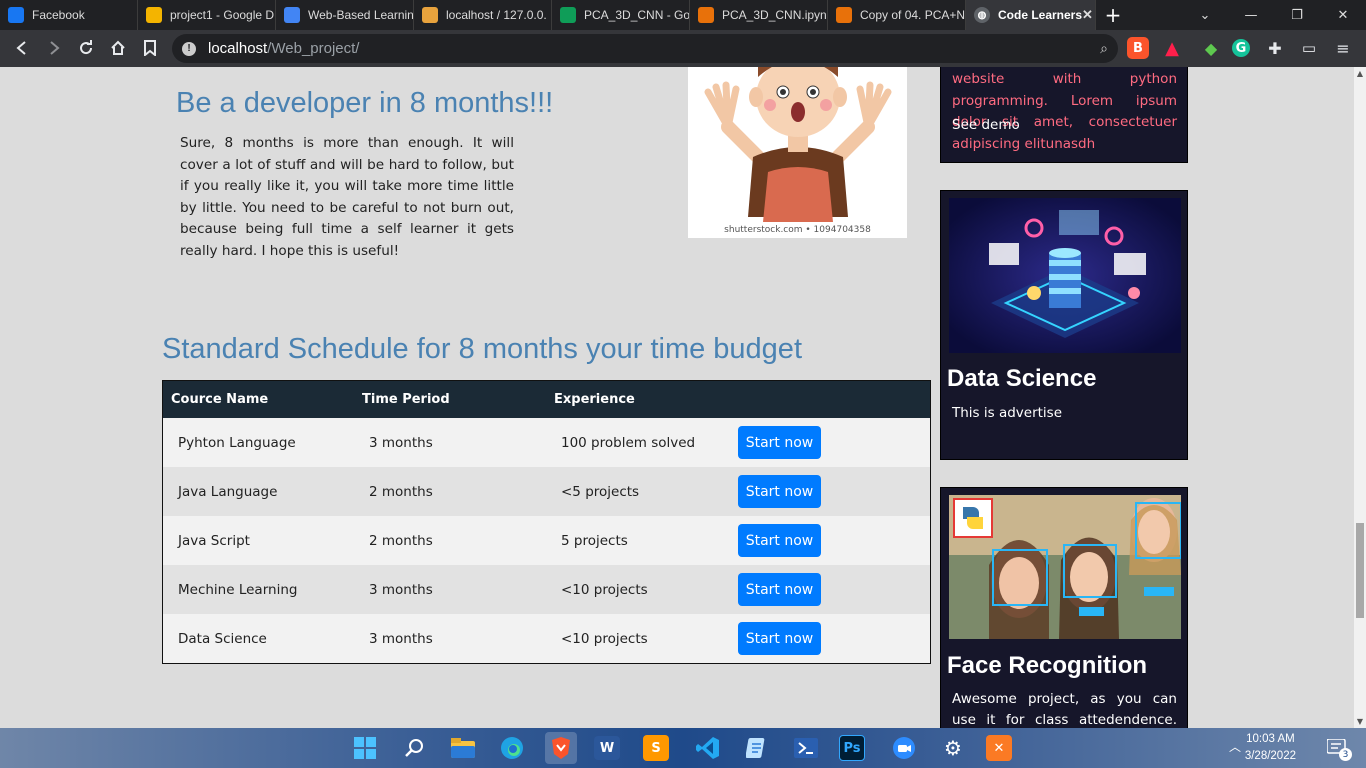 Image resolution: width=1366 pixels, height=768 pixels. Describe the element at coordinates (1343, 48) in the screenshot. I see `menu-icon: ≡` at that location.